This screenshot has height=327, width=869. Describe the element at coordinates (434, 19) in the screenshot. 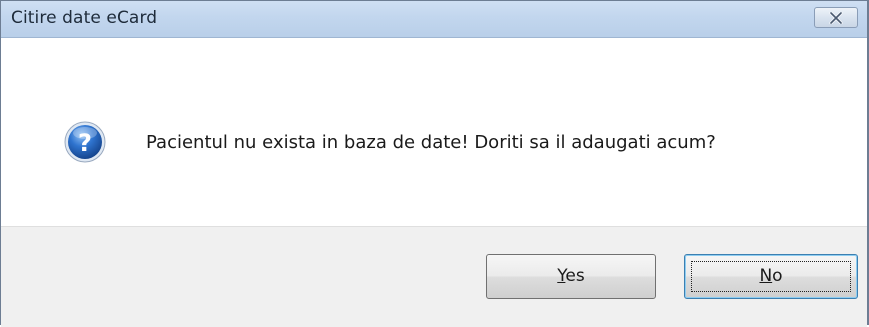

I see `title-bar: Citire date eCard` at that location.